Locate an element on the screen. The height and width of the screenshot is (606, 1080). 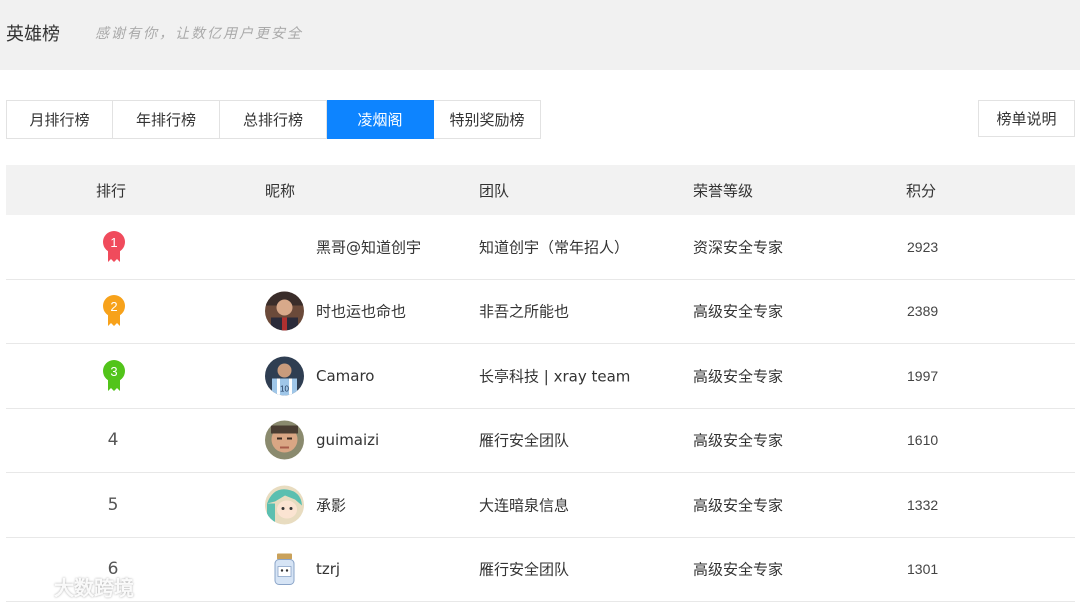
rank-number: 2 is located at coordinates (113, 306).